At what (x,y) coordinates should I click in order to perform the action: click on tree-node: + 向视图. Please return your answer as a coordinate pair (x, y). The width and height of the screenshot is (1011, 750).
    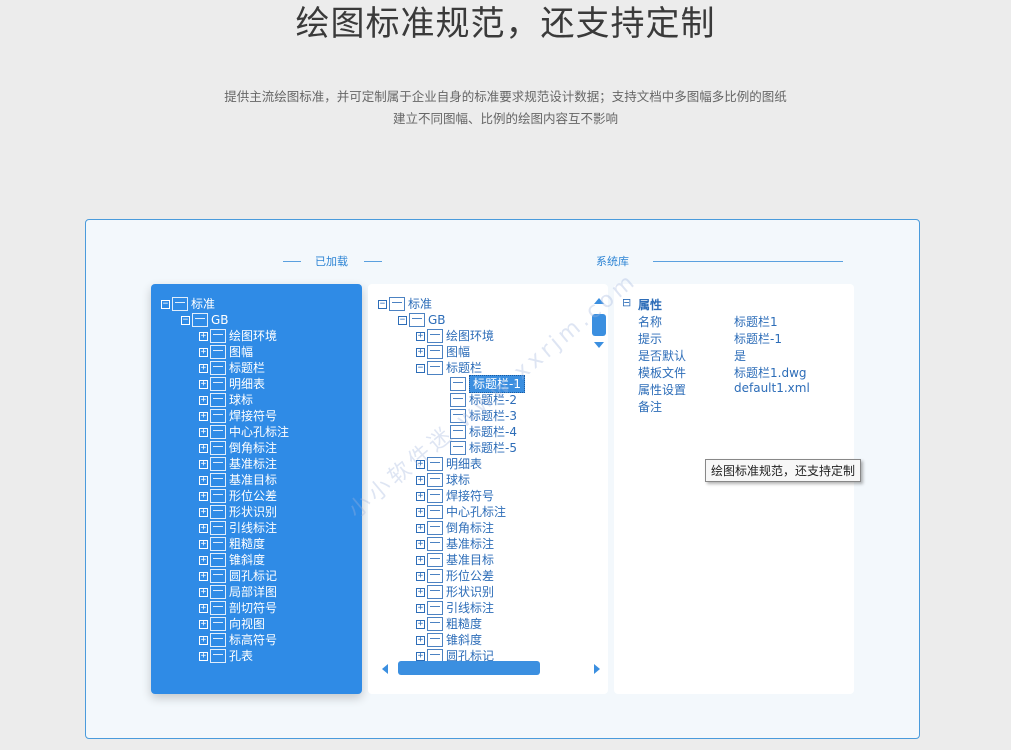
    Looking at the image, I should click on (232, 624).